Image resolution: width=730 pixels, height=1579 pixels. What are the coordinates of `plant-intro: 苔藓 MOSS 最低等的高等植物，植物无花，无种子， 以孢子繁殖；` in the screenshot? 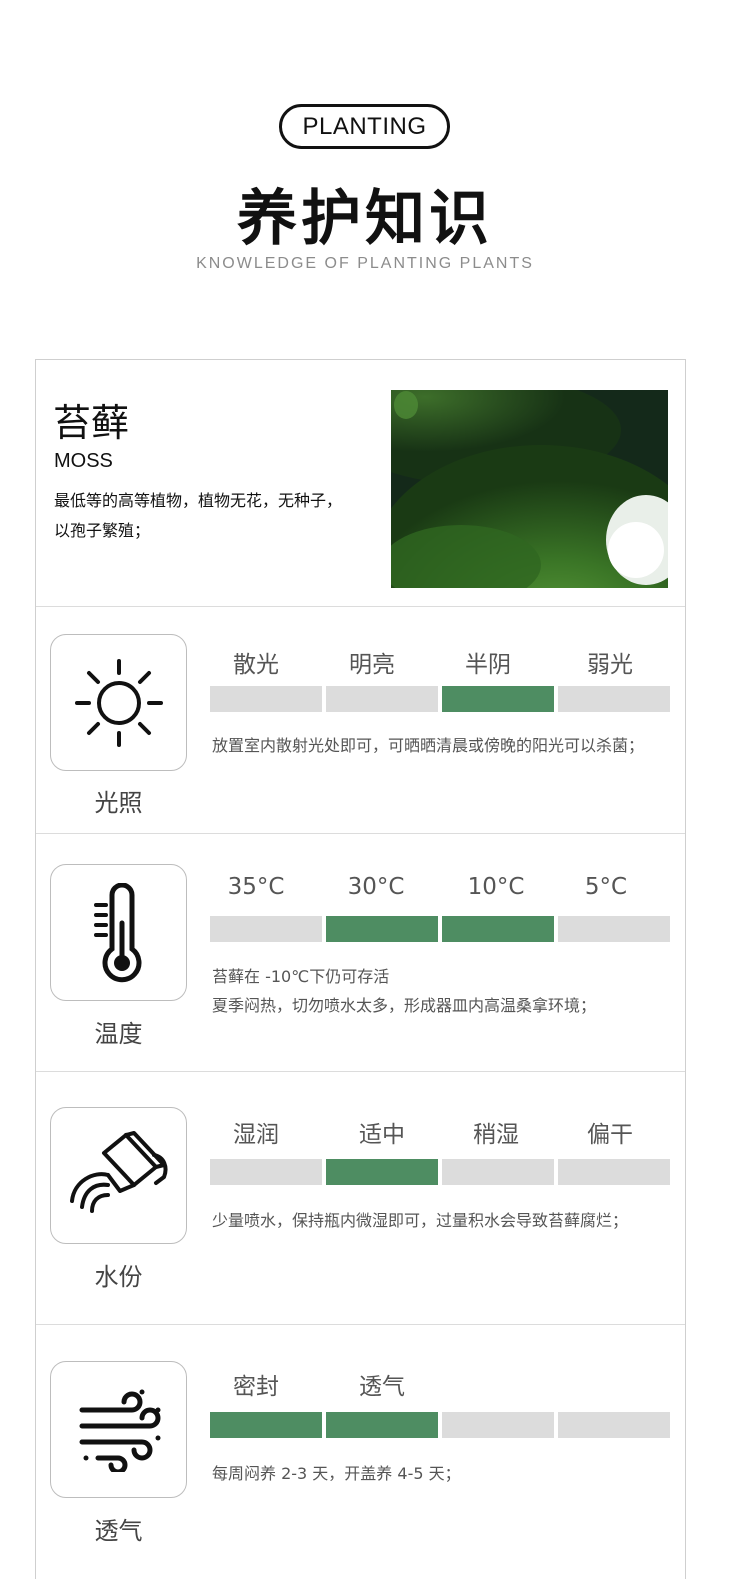 It's located at (360, 483).